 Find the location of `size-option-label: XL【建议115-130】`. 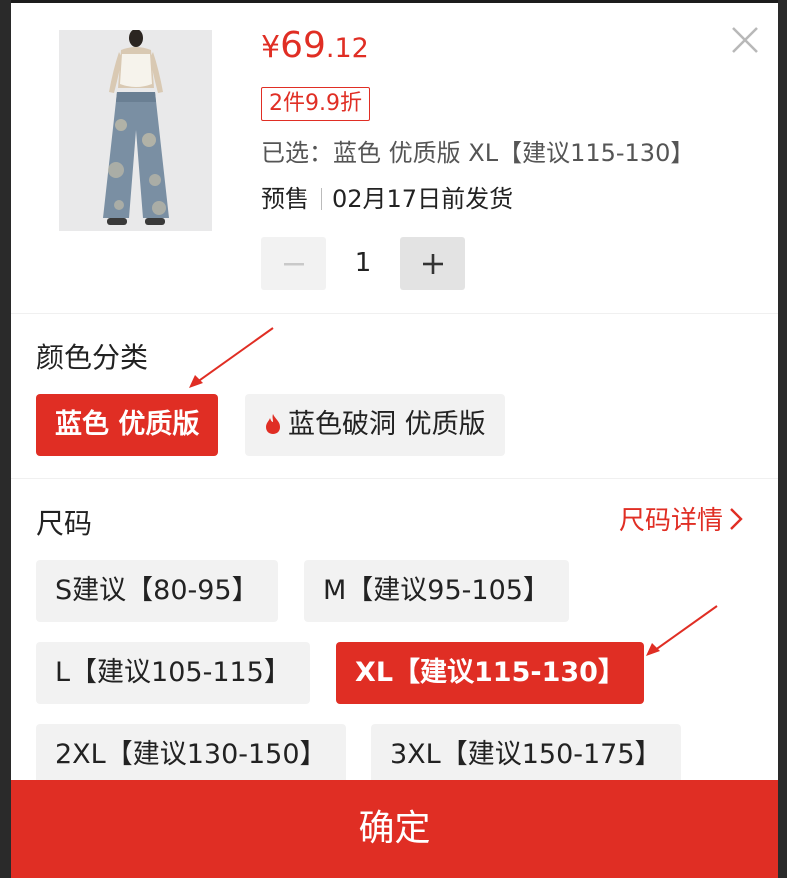

size-option-label: XL【建议115-130】 is located at coordinates (490, 672).